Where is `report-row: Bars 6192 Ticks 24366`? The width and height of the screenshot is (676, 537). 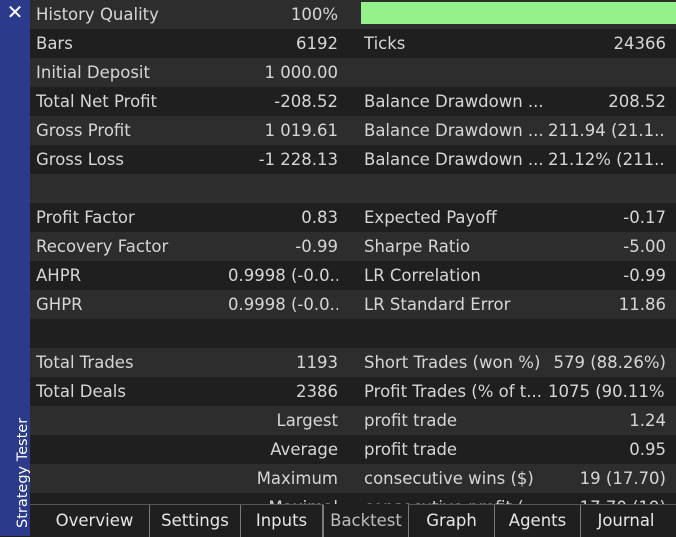
report-row: Bars 6192 Ticks 24366 is located at coordinates (353, 43).